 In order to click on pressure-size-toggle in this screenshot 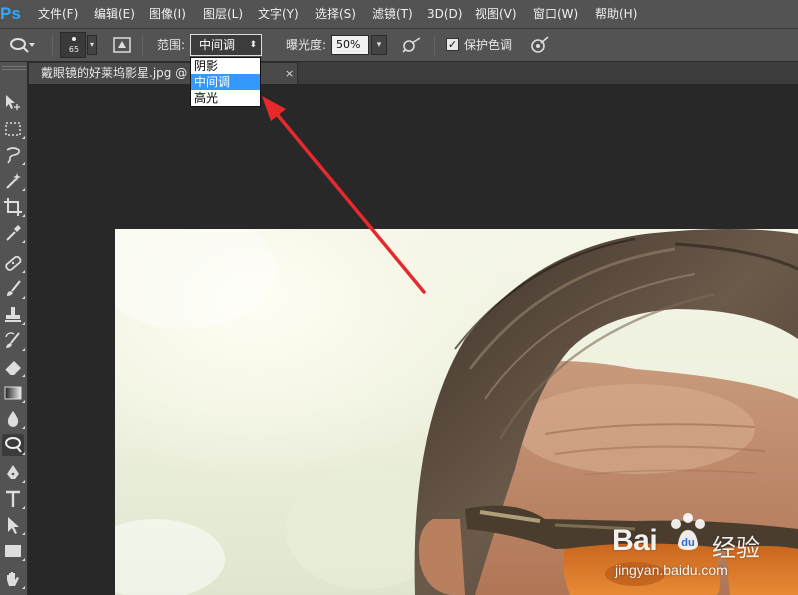, I will do `click(539, 45)`.